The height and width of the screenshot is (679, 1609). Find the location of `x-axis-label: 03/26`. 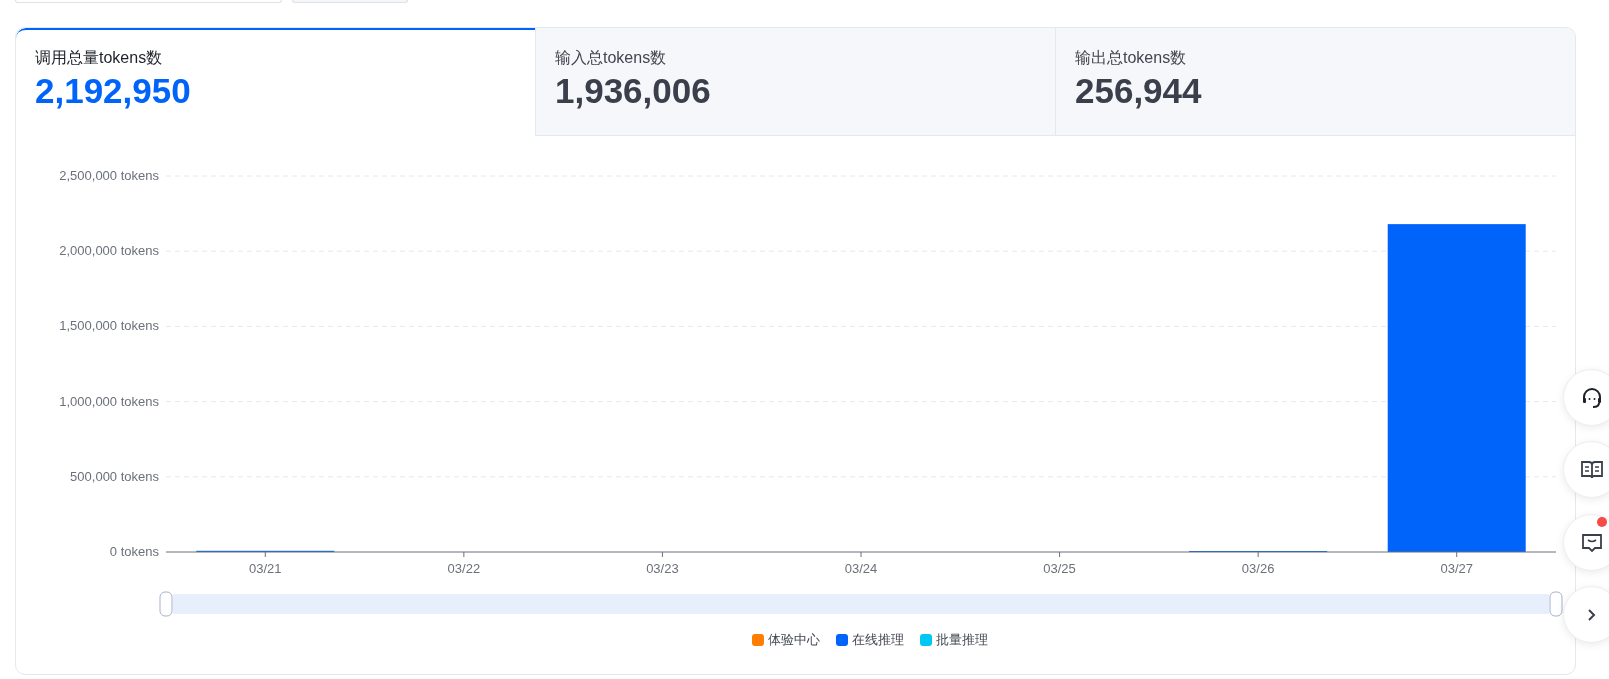

x-axis-label: 03/26 is located at coordinates (1258, 568).